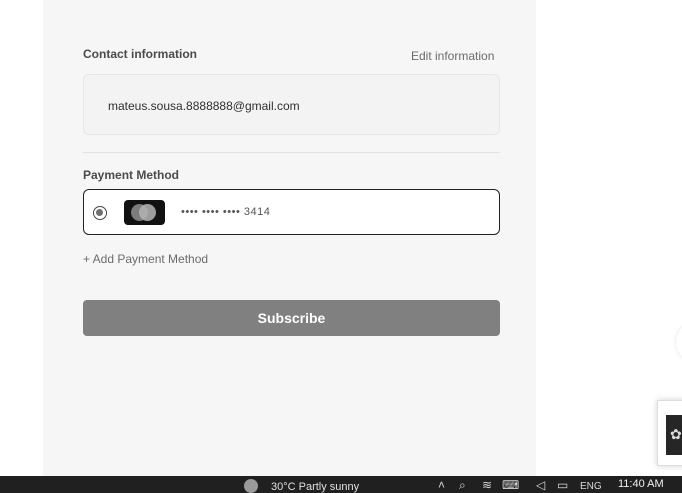 The height and width of the screenshot is (493, 682). Describe the element at coordinates (487, 485) in the screenshot. I see `network-icon: ≋` at that location.